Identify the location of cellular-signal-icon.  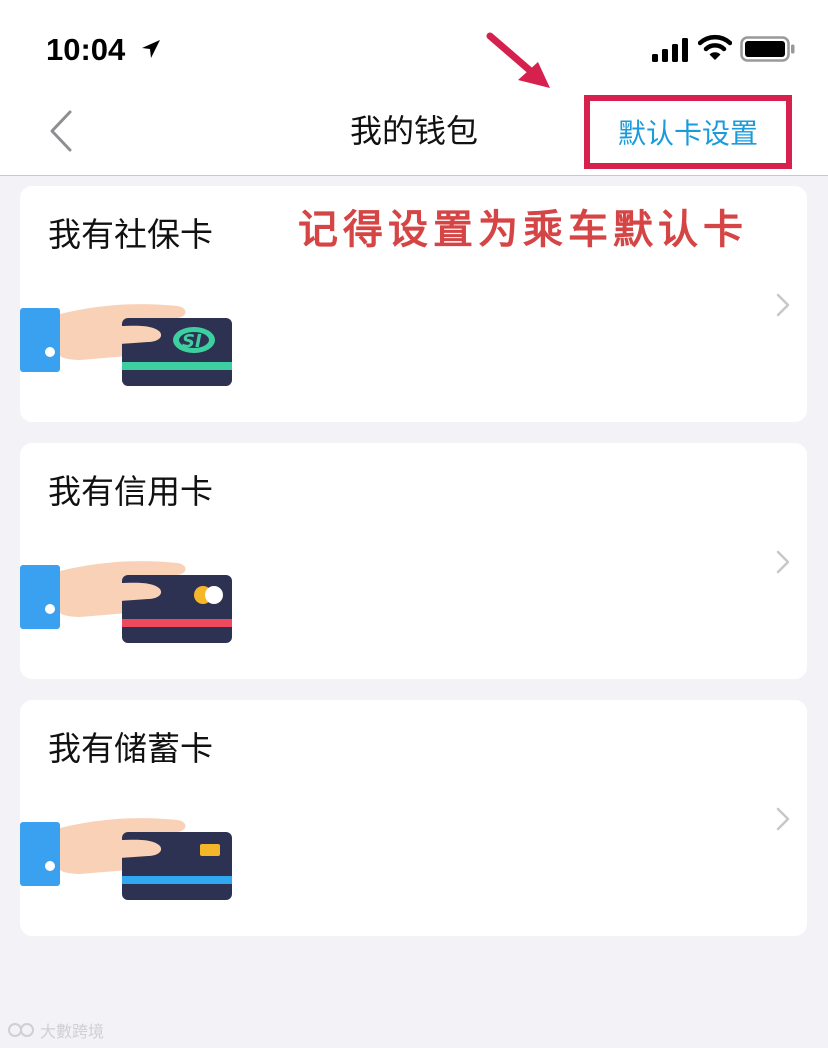
(670, 50).